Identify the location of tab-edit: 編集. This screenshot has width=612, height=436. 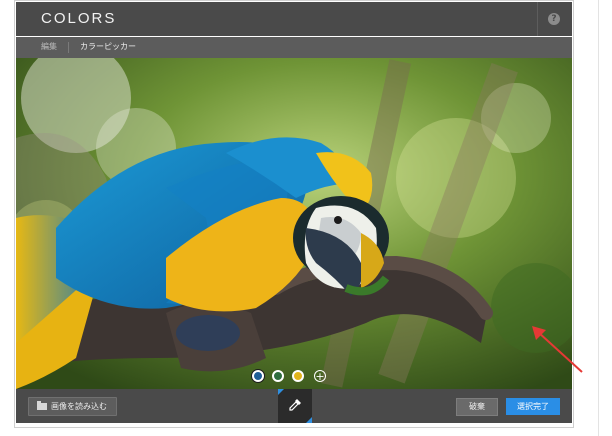
(49, 46).